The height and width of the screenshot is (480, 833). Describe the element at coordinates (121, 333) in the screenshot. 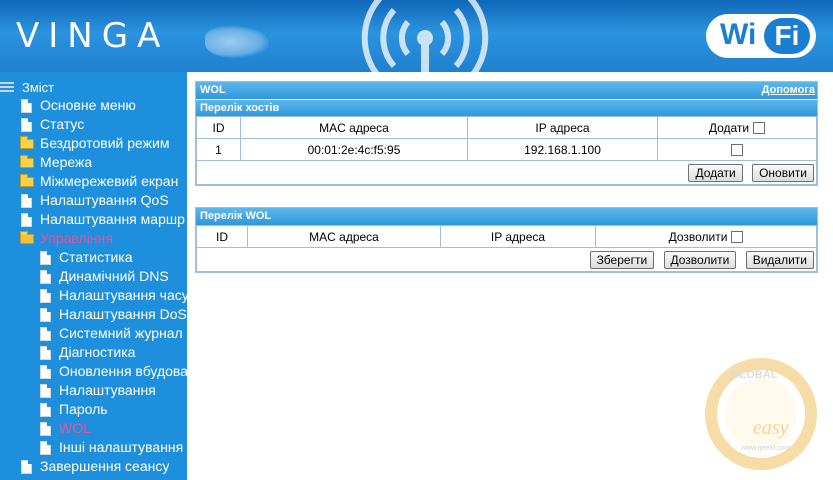

I see `sidebar-item-label: Системний журнал` at that location.